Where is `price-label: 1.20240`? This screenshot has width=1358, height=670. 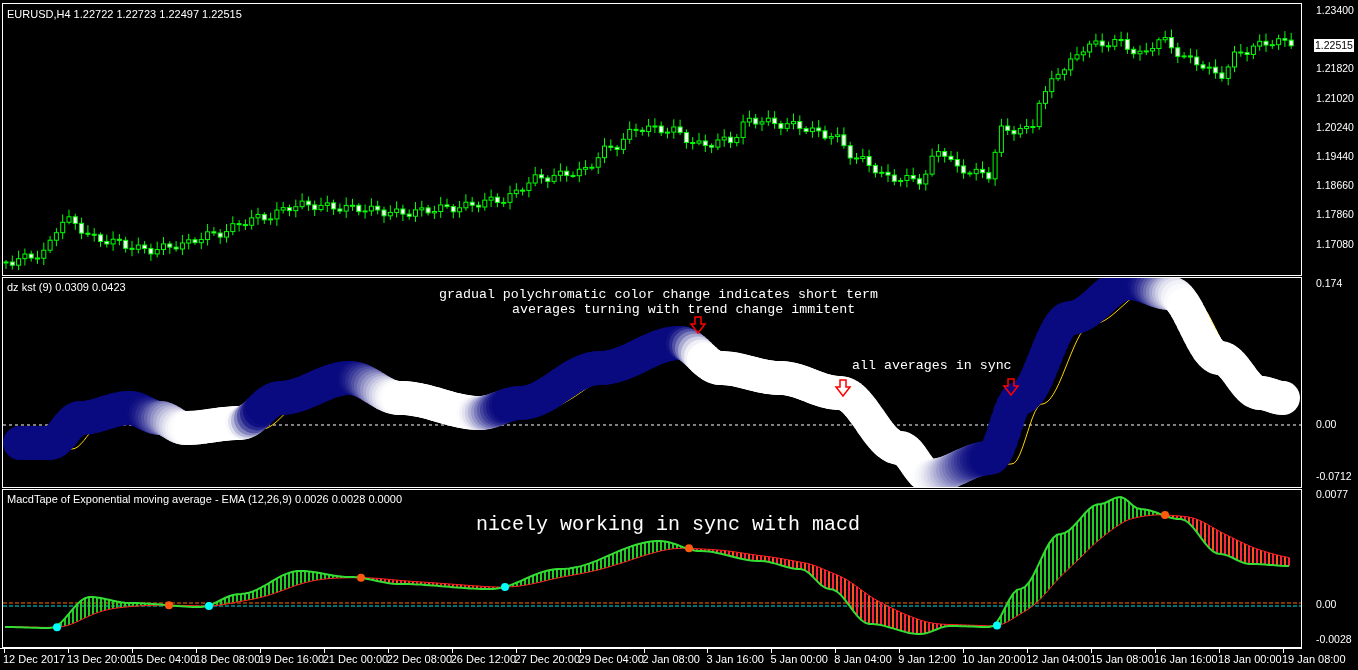
price-label: 1.20240 is located at coordinates (1335, 127).